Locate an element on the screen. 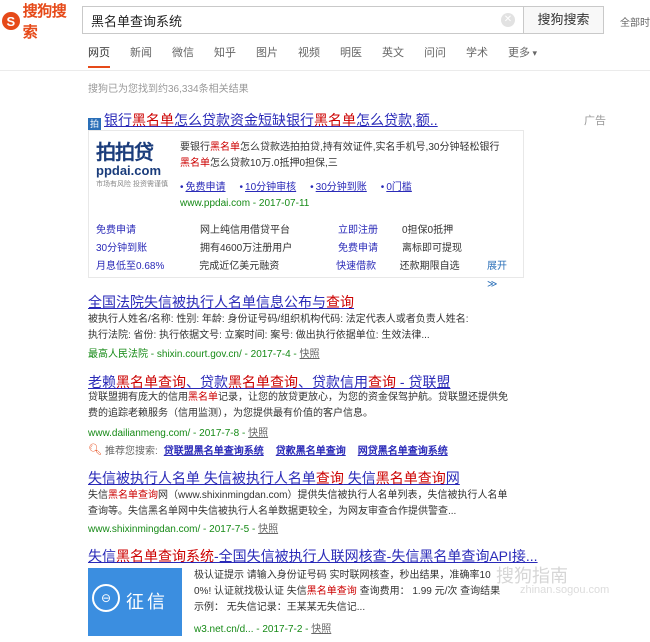  result-title-2: 老赖黑名单查询、贷款黑名单查询、贷款信用查询 - 贷联盟 is located at coordinates (269, 382).